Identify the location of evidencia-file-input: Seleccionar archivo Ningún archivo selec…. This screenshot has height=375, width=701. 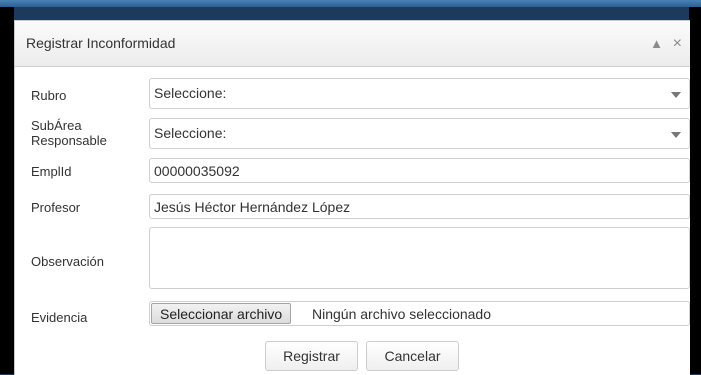
(419, 313).